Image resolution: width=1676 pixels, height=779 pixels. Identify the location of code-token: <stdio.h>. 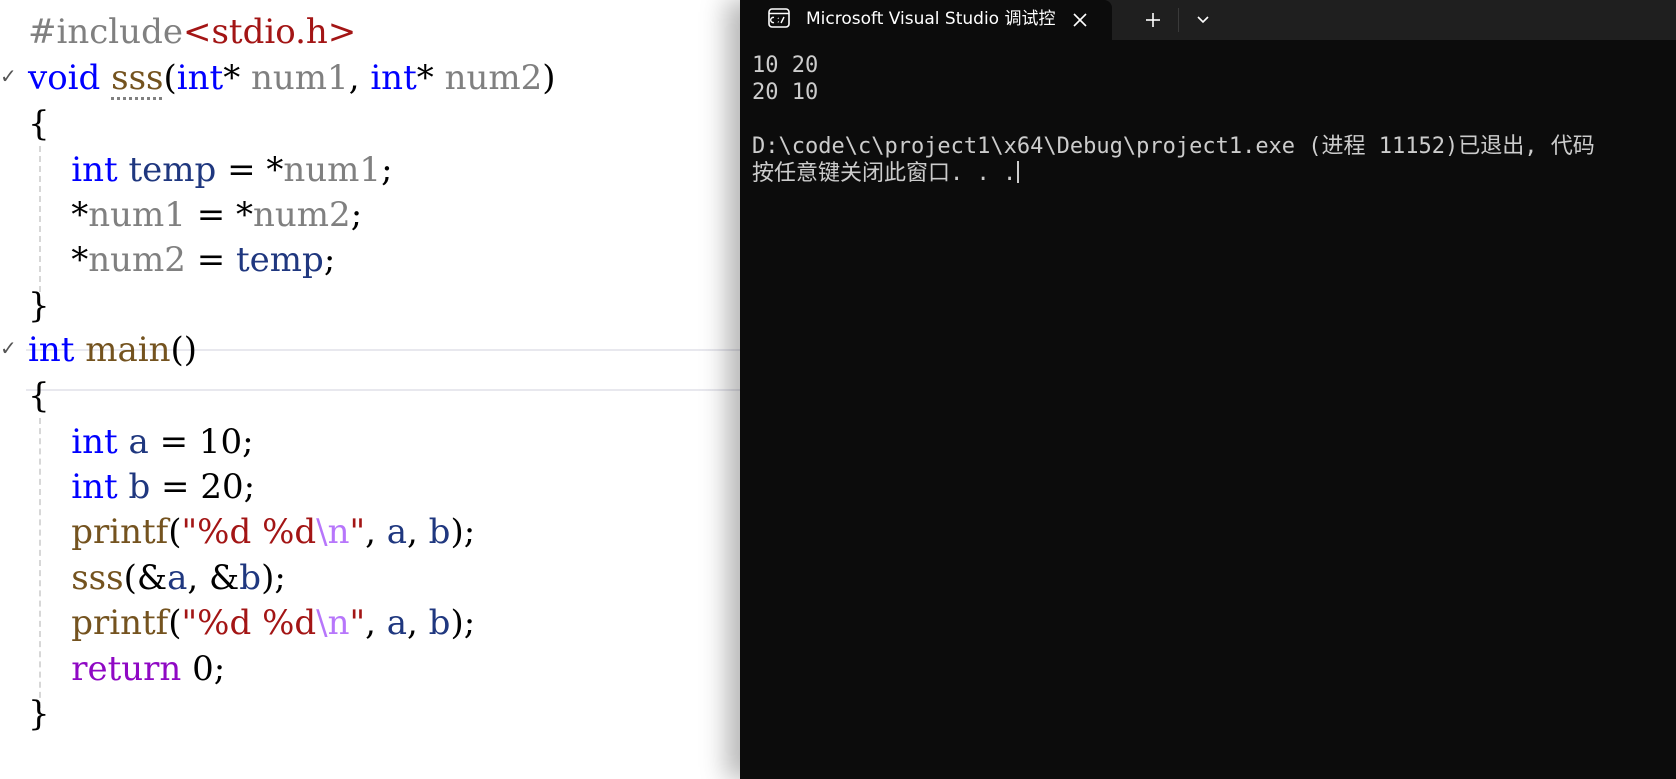
(269, 32).